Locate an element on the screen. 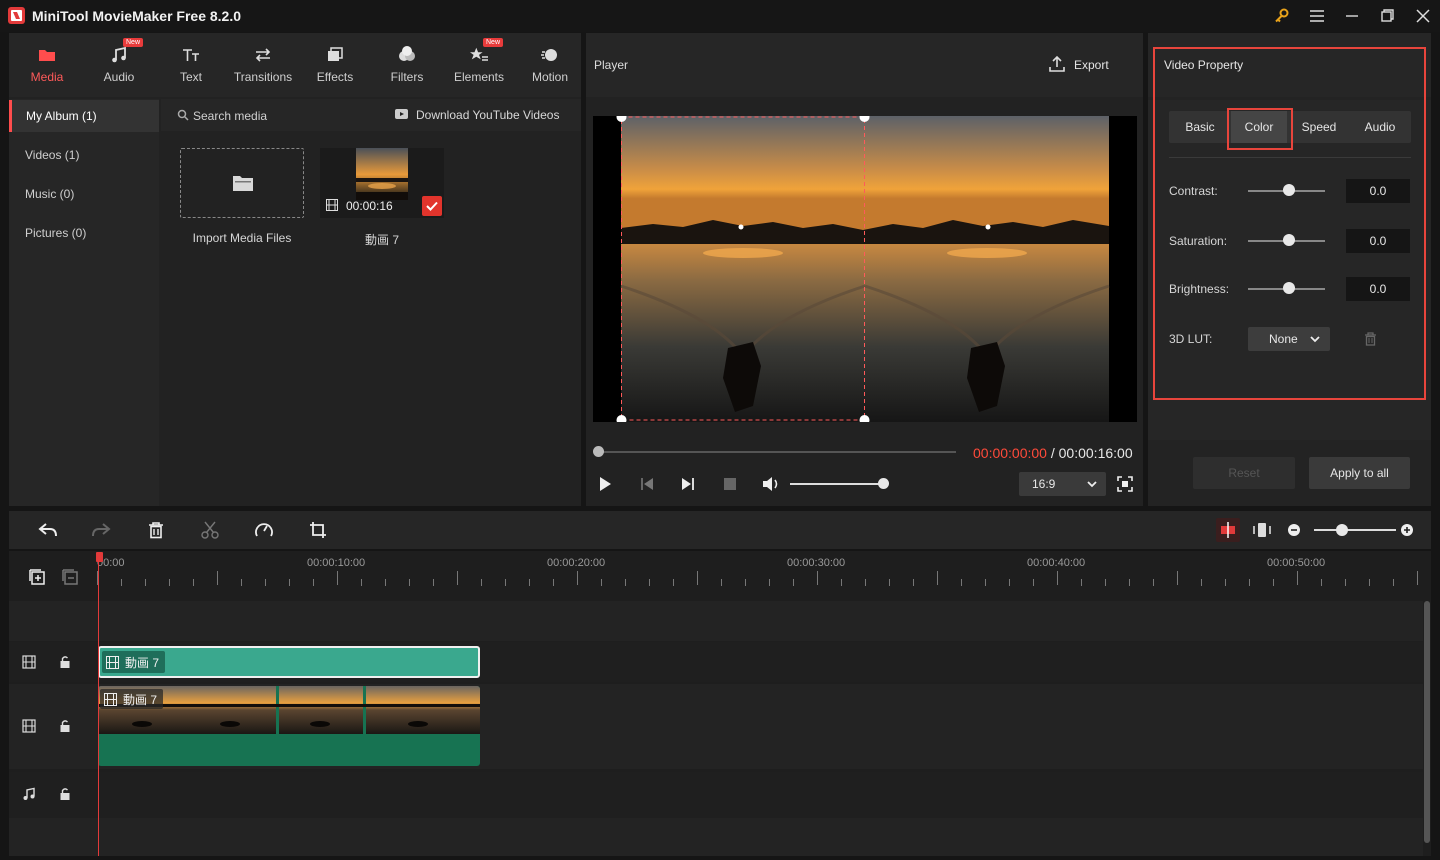  zoom-slider-track is located at coordinates (1355, 530).